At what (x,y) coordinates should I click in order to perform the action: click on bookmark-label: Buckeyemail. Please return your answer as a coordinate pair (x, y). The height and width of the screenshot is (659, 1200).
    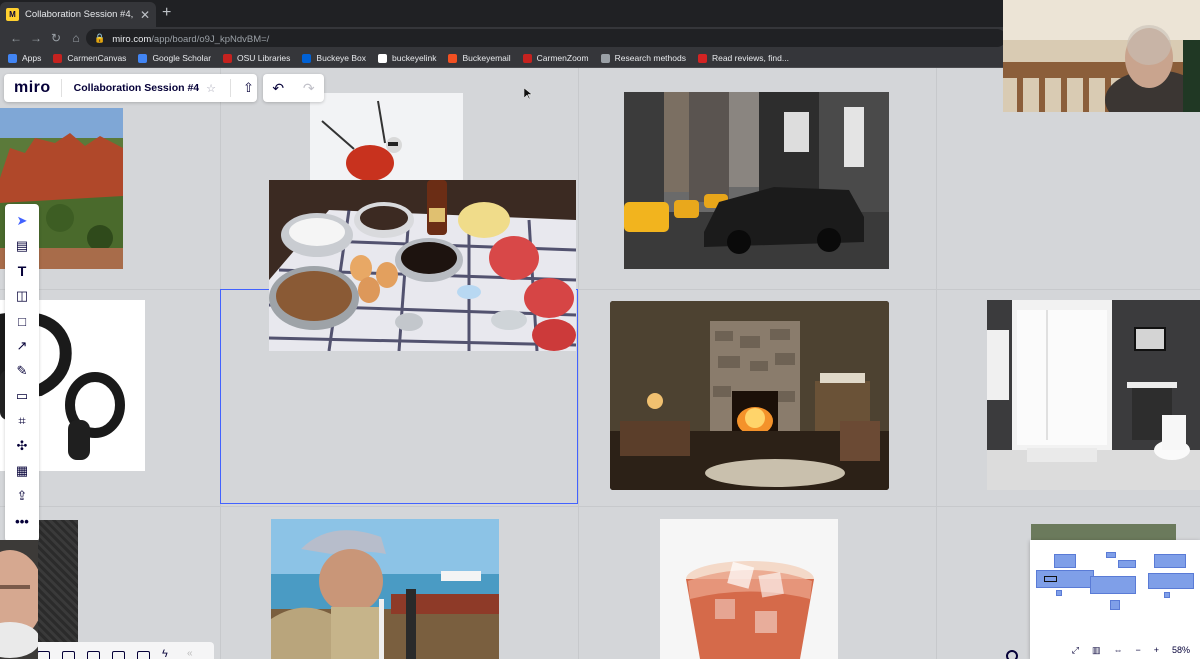
    Looking at the image, I should click on (486, 58).